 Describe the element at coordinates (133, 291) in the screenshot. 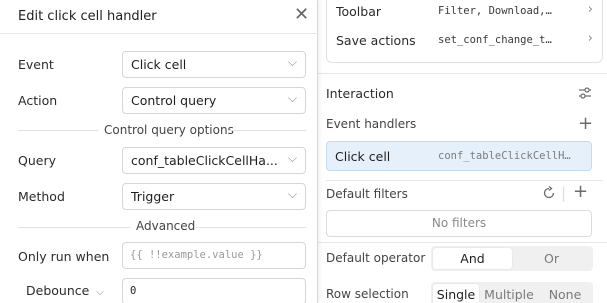

I see `debounce-value: 0` at that location.